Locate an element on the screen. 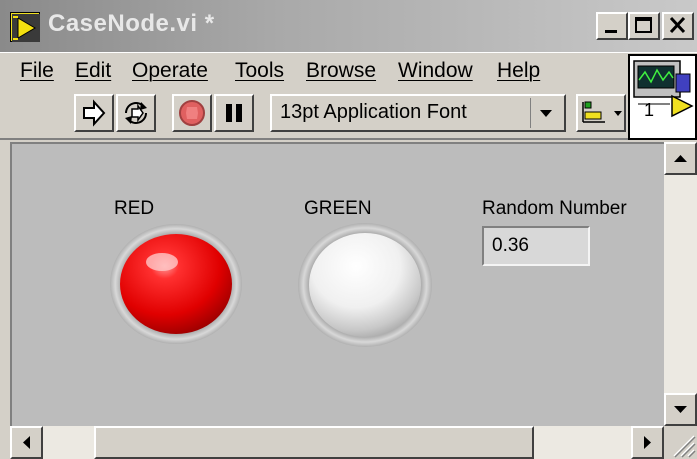  red-led-label: RED is located at coordinates (134, 208).